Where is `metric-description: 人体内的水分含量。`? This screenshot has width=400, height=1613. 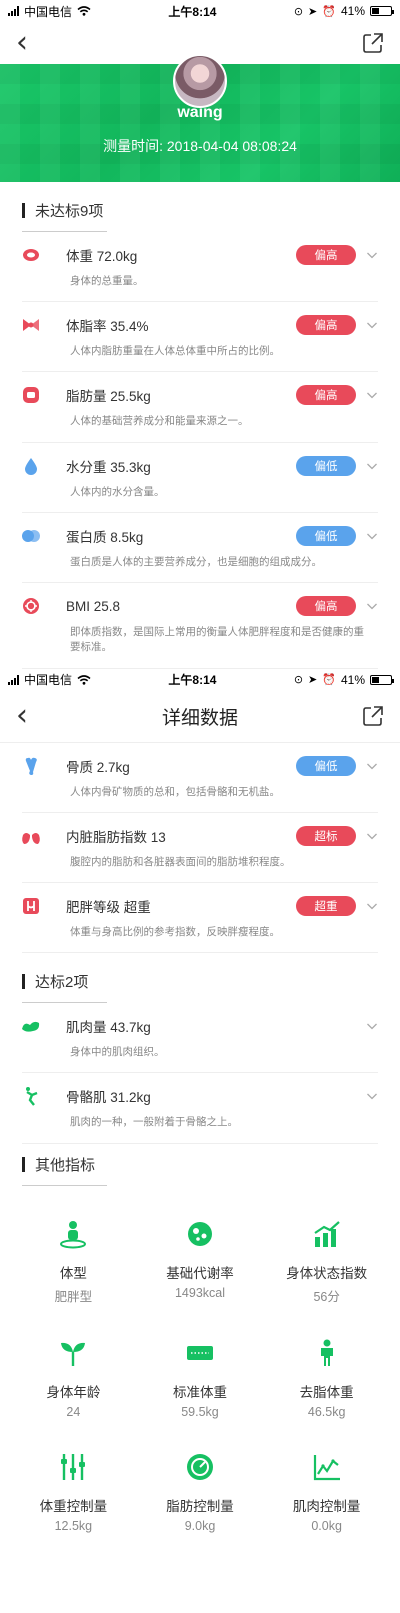
metric-description: 人体内的水分含量。 is located at coordinates (117, 491).